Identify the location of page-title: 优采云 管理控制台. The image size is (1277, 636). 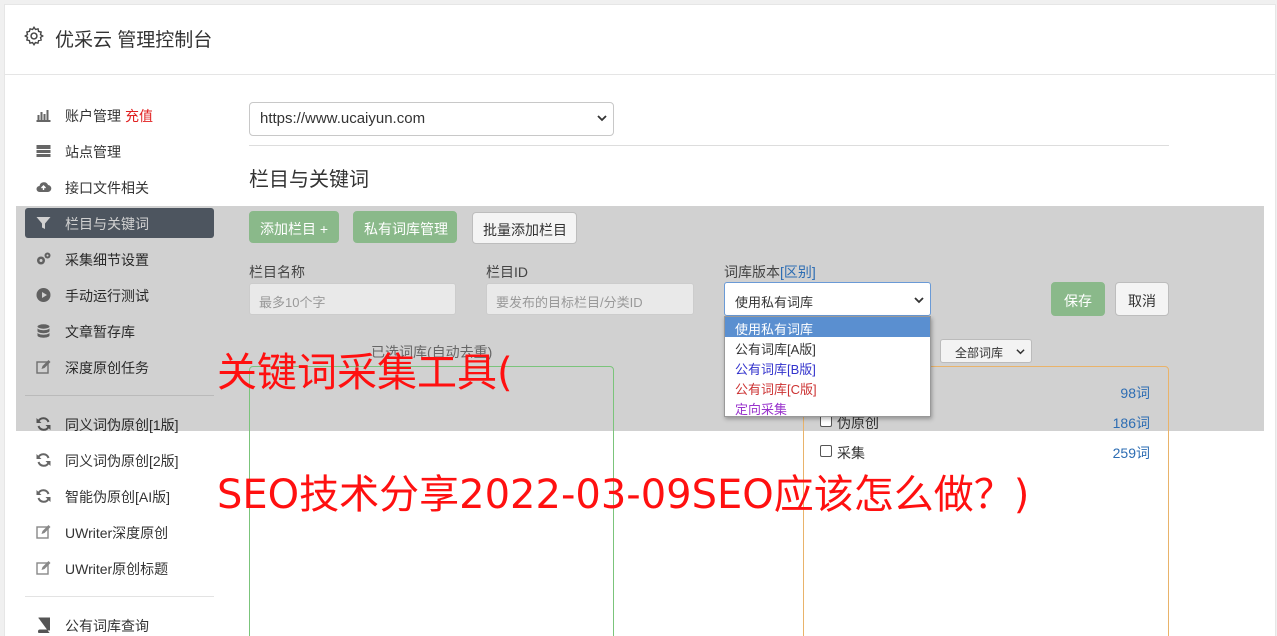
(134, 40).